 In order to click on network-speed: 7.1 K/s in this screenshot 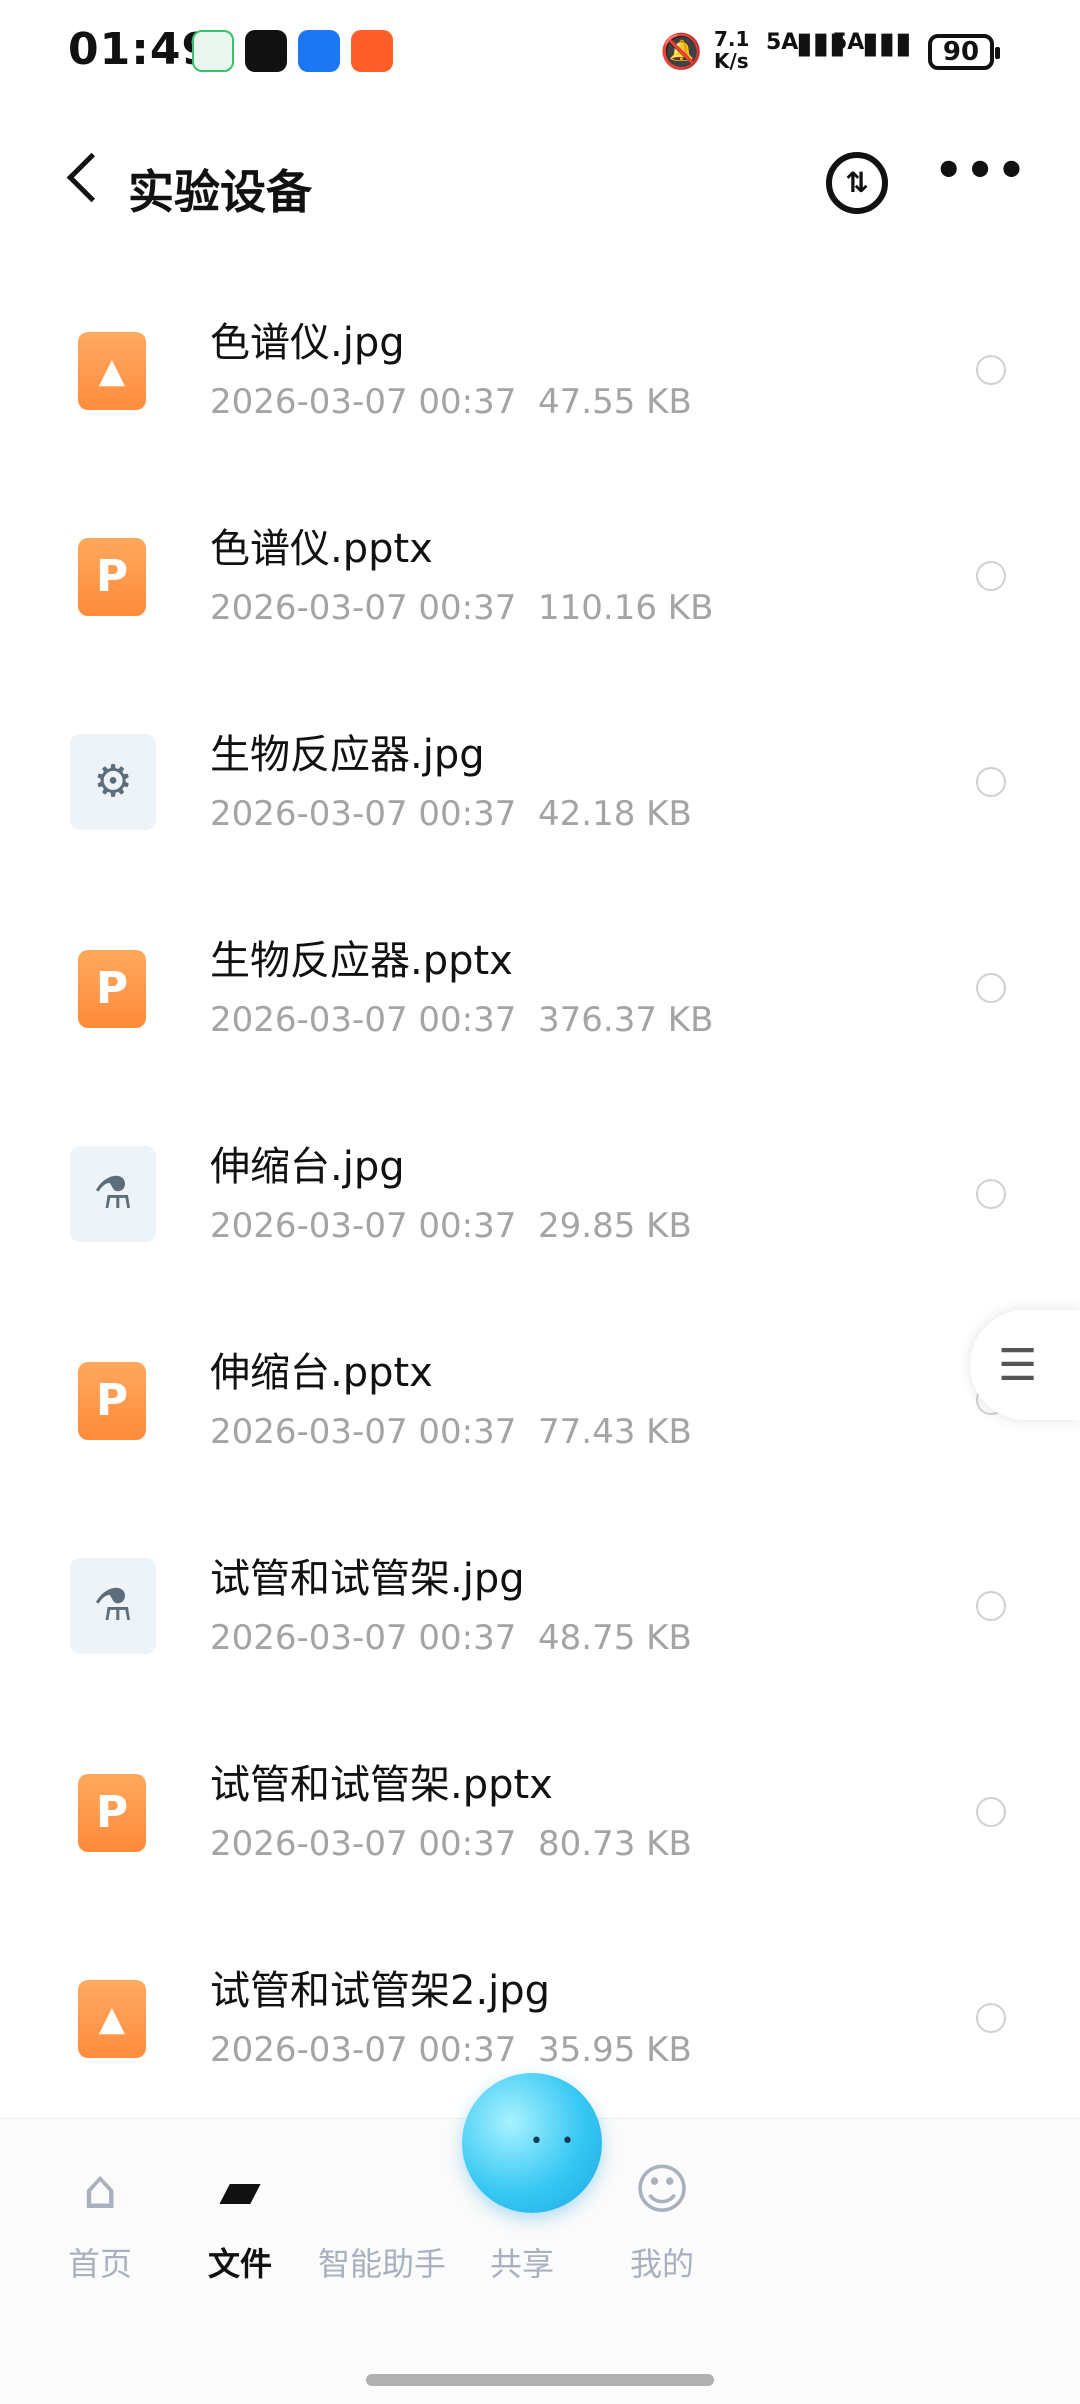, I will do `click(732, 50)`.